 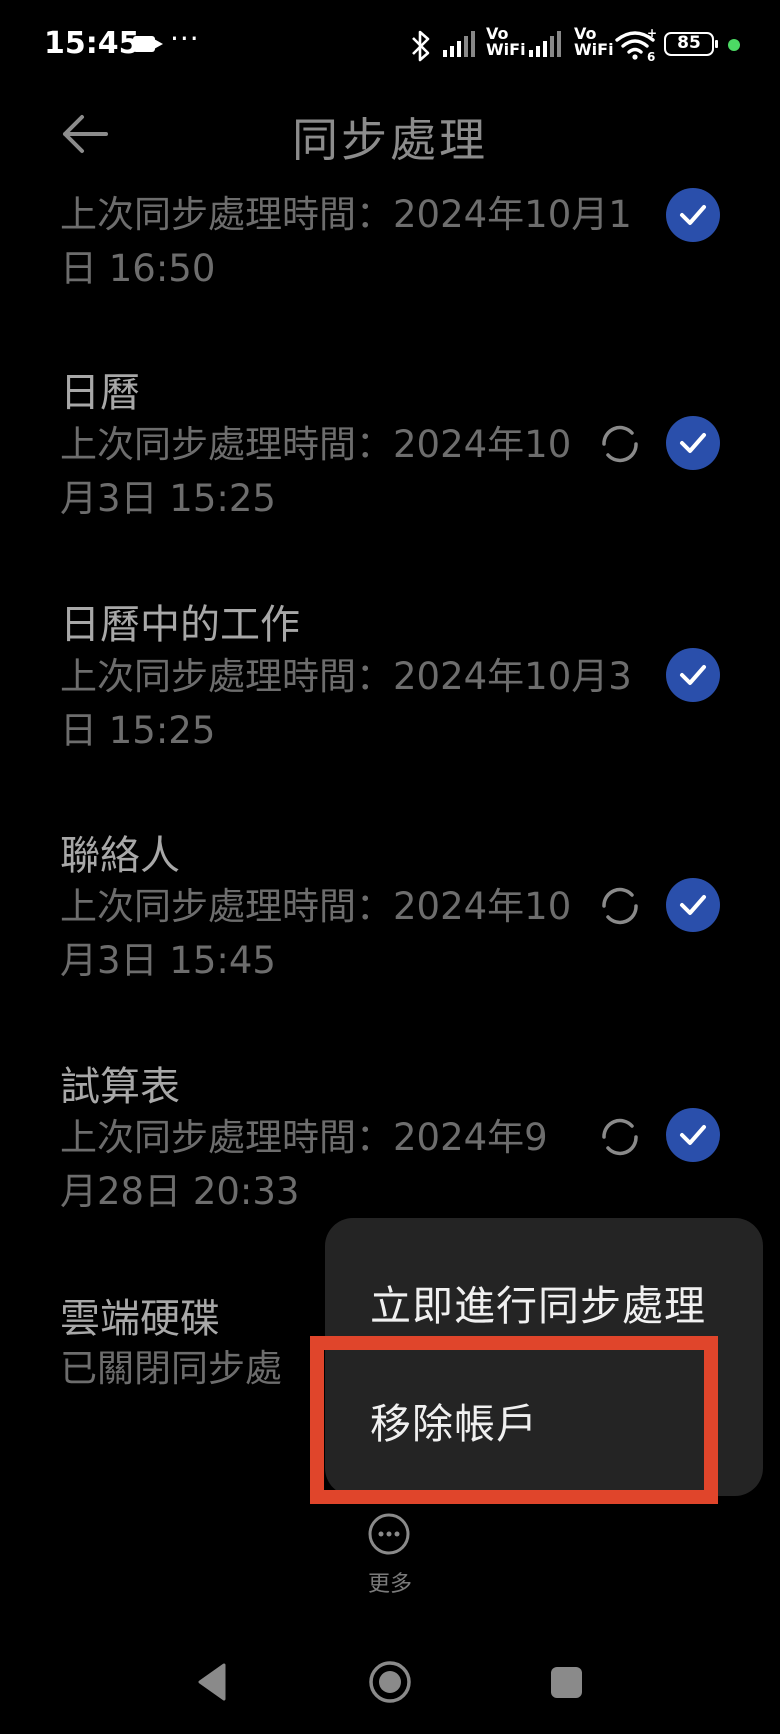 I want to click on list-item-subtitle: 上次同步處理時間：2024年9月28日 20:33, so click(x=304, y=1164).